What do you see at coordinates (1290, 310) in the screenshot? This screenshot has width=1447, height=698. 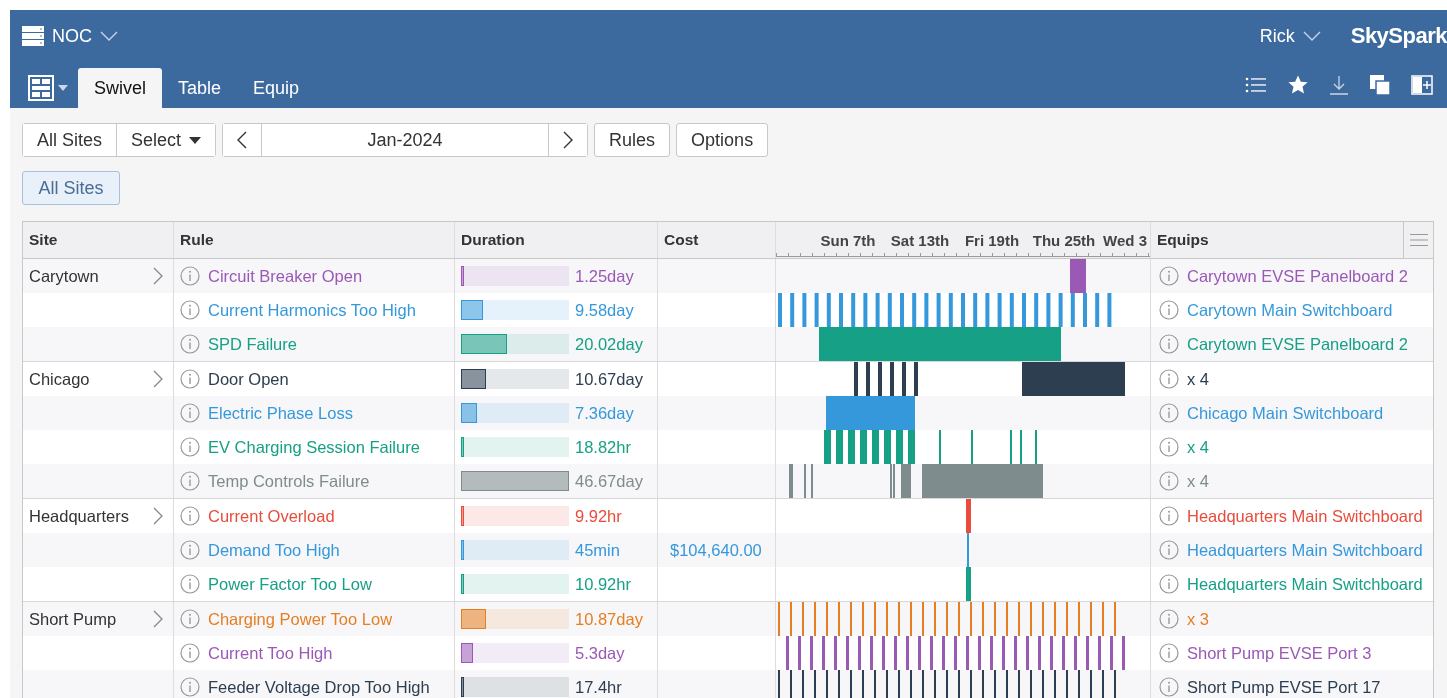 I see `equip-link: Carytown Main Switchboard` at bounding box center [1290, 310].